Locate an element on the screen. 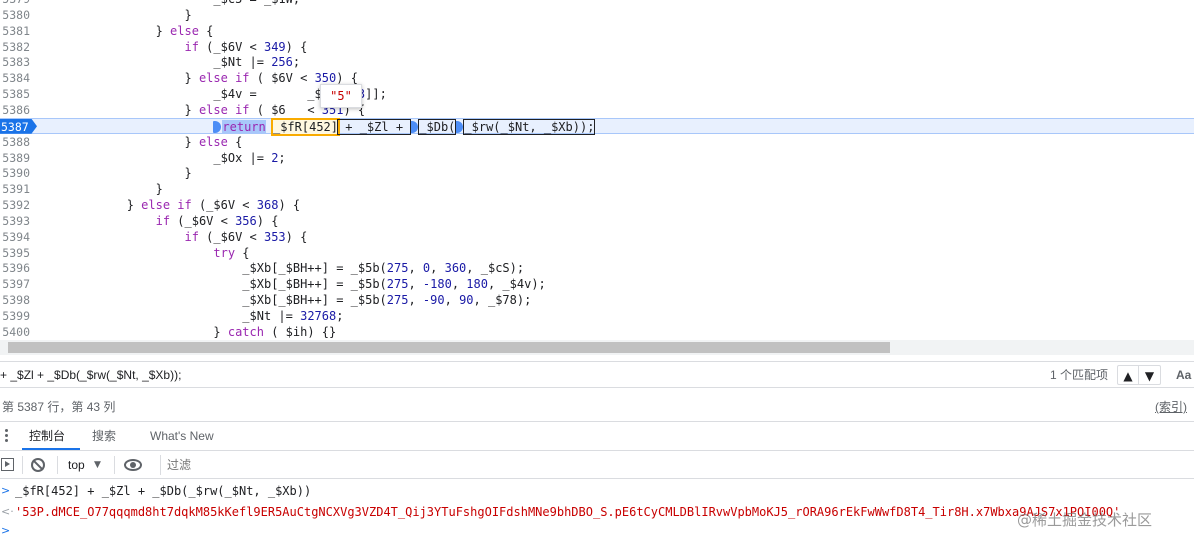 The width and height of the screenshot is (1194, 547). tooltip-value: "5" is located at coordinates (341, 96).